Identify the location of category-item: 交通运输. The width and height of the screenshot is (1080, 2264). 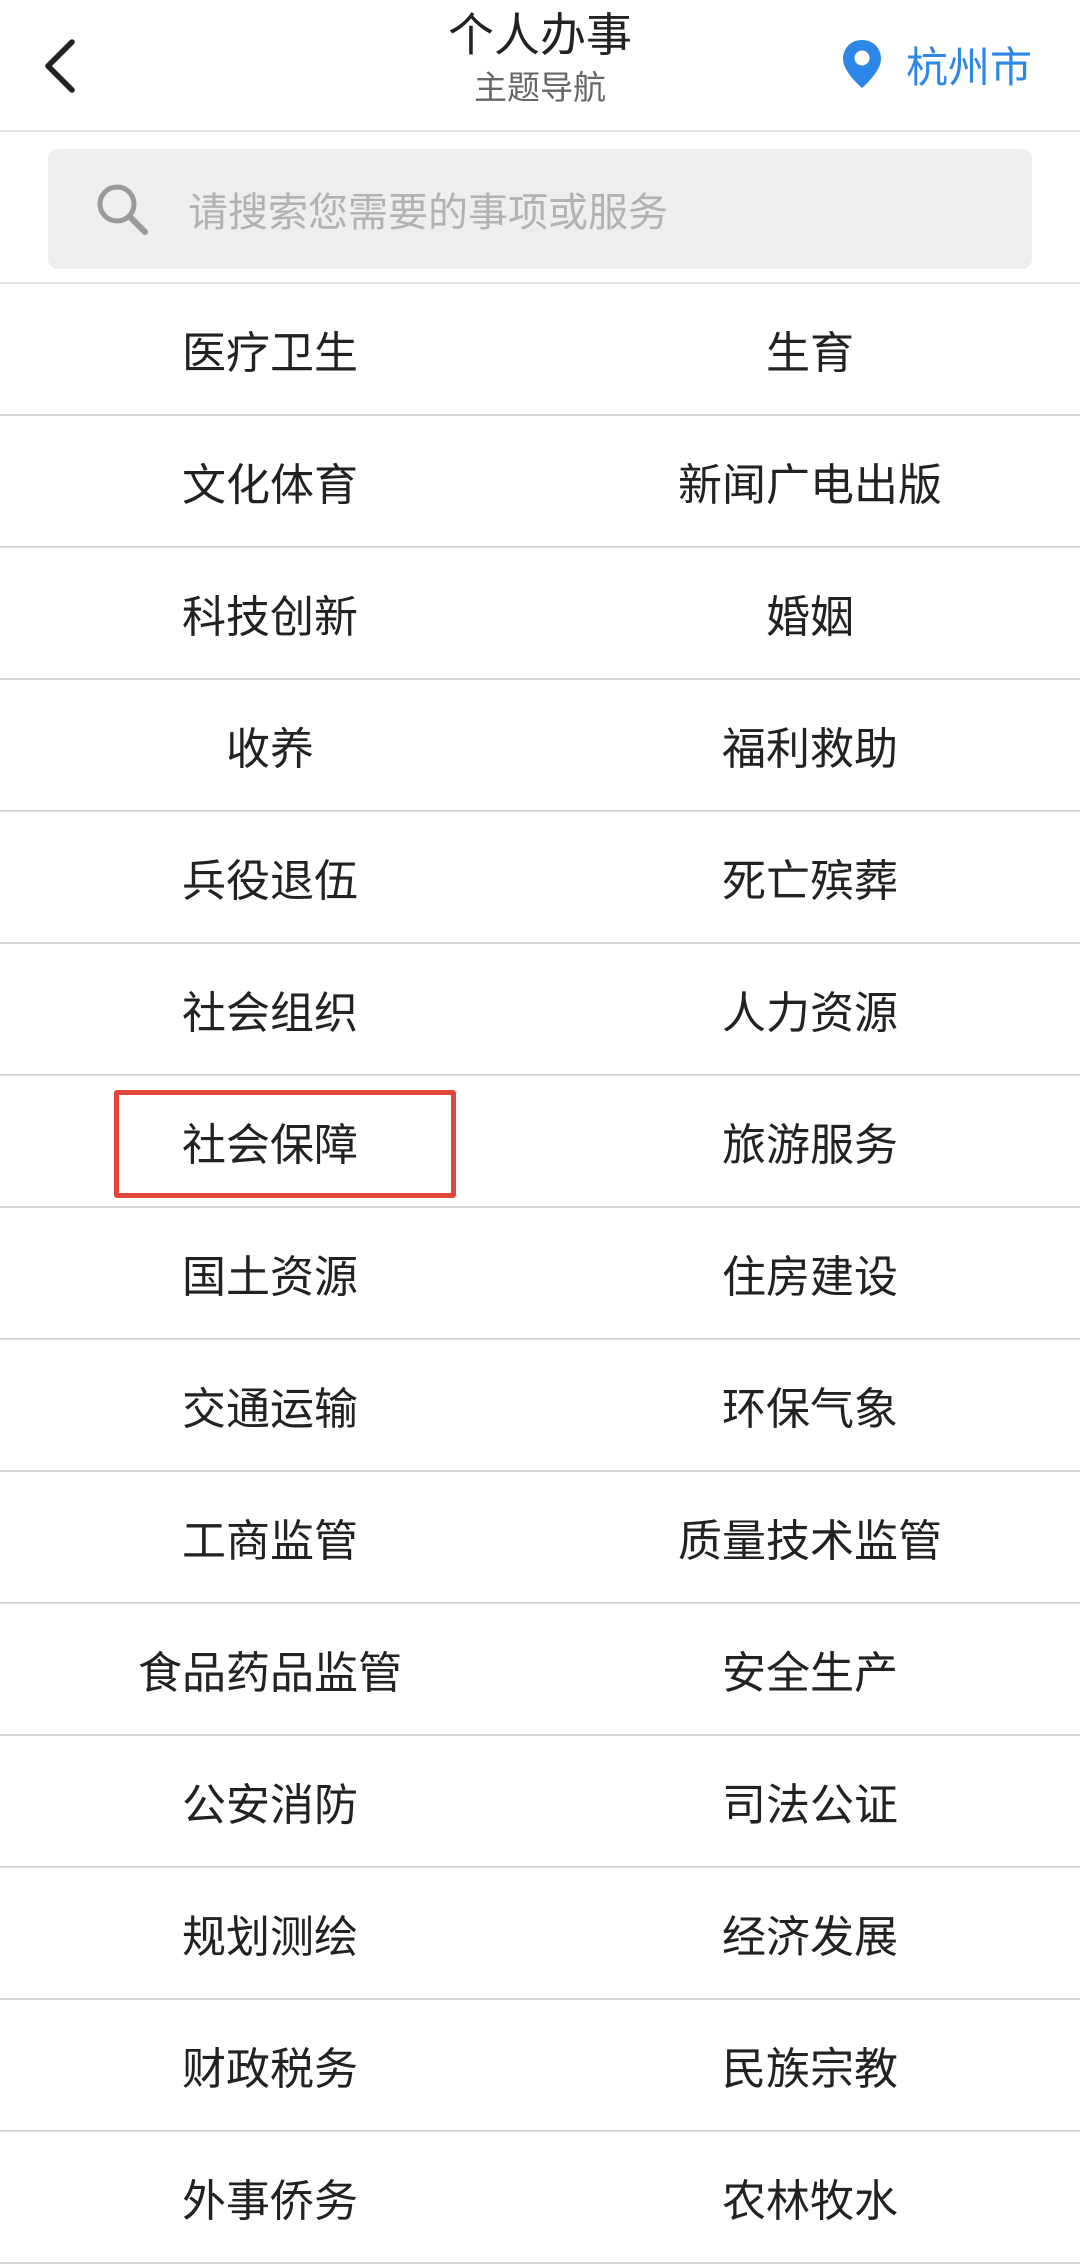
(270, 1405).